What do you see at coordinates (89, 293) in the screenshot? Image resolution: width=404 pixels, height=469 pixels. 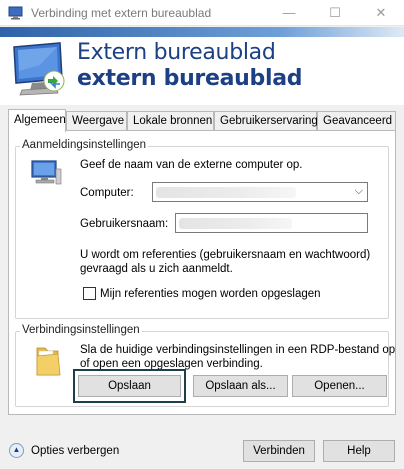 I see `save-credentials-checkbox` at bounding box center [89, 293].